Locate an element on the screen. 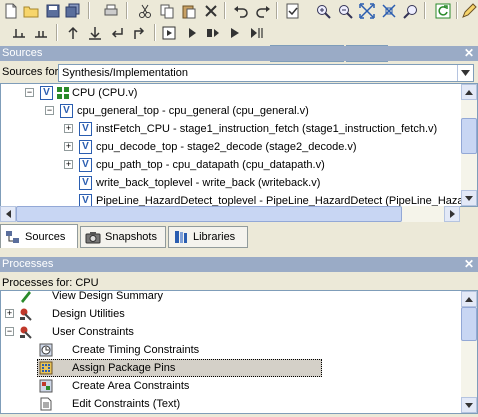 This screenshot has height=417, width=478. process-item-user-constraints: − User Constraints is located at coordinates (231, 332).